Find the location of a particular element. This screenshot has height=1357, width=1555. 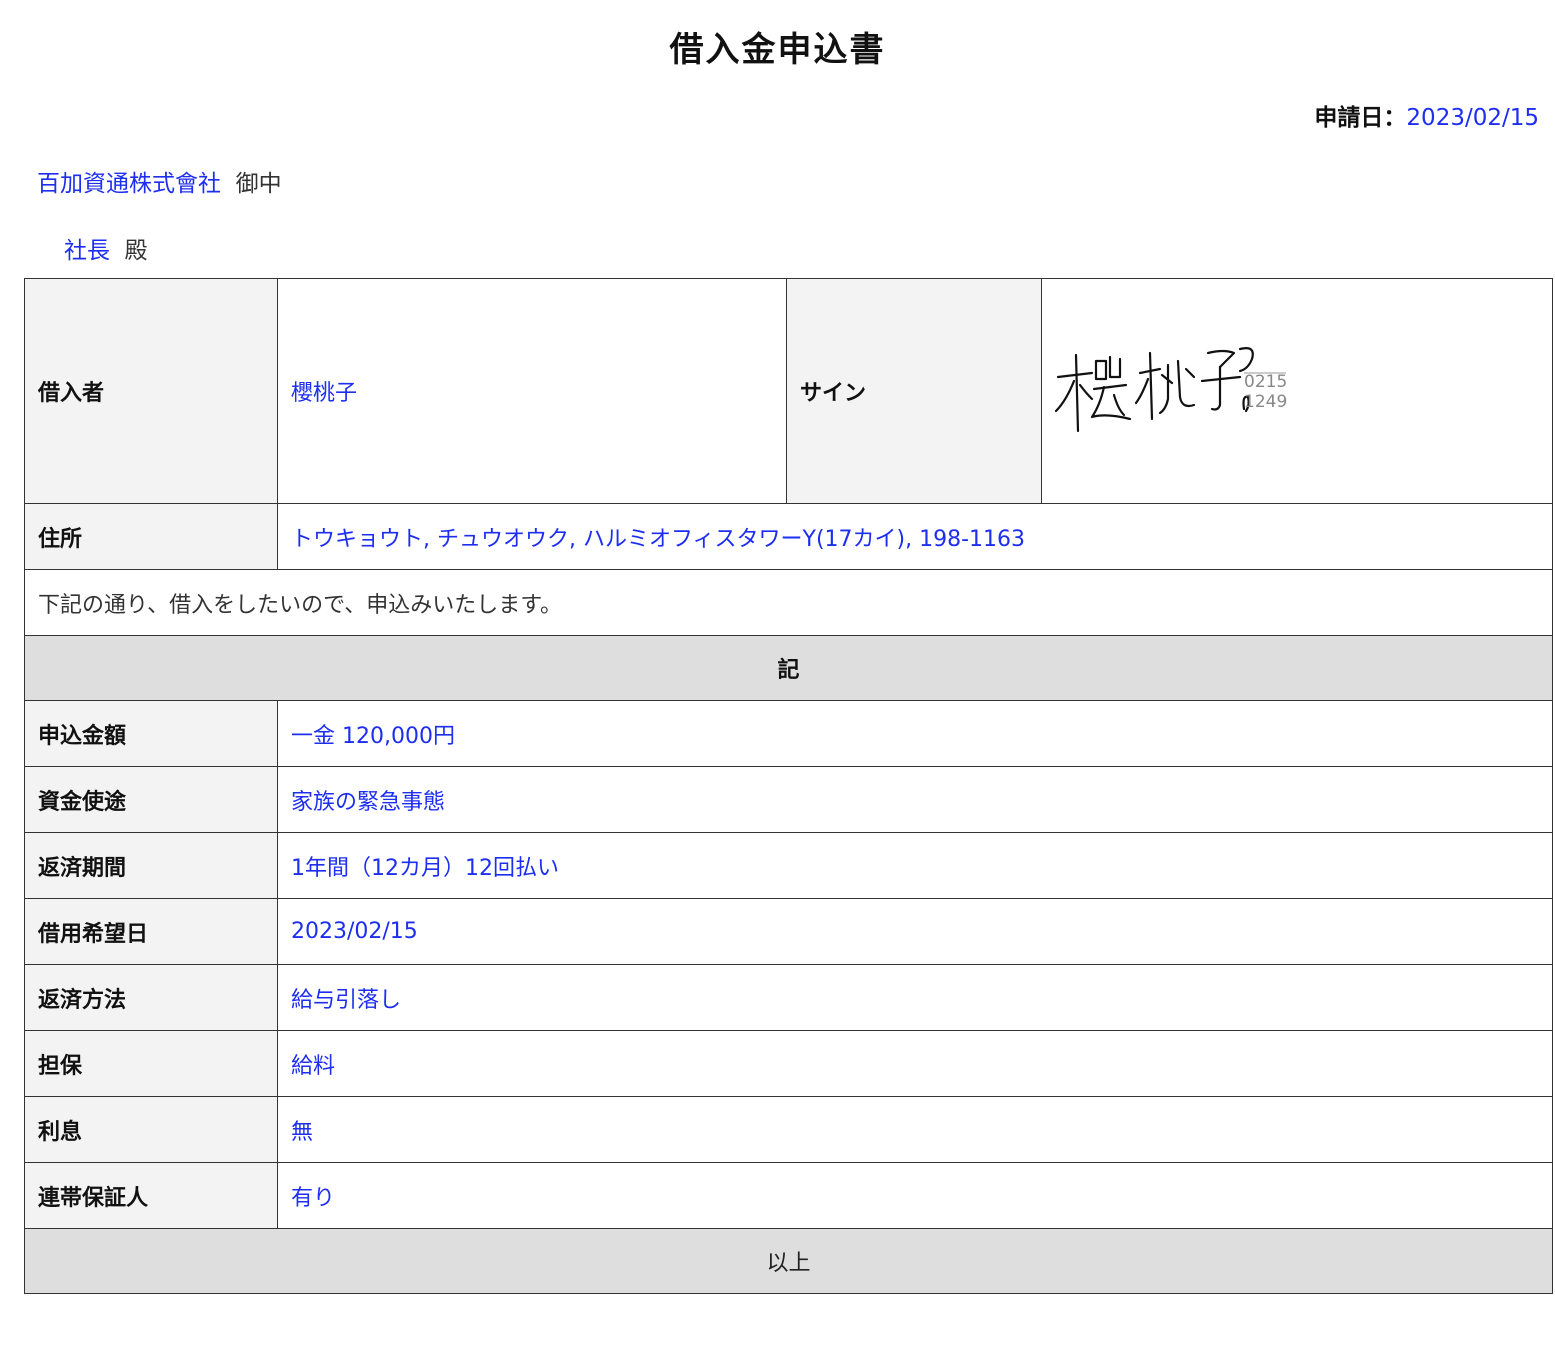

item-value: 一金 120,000円 is located at coordinates (915, 733).